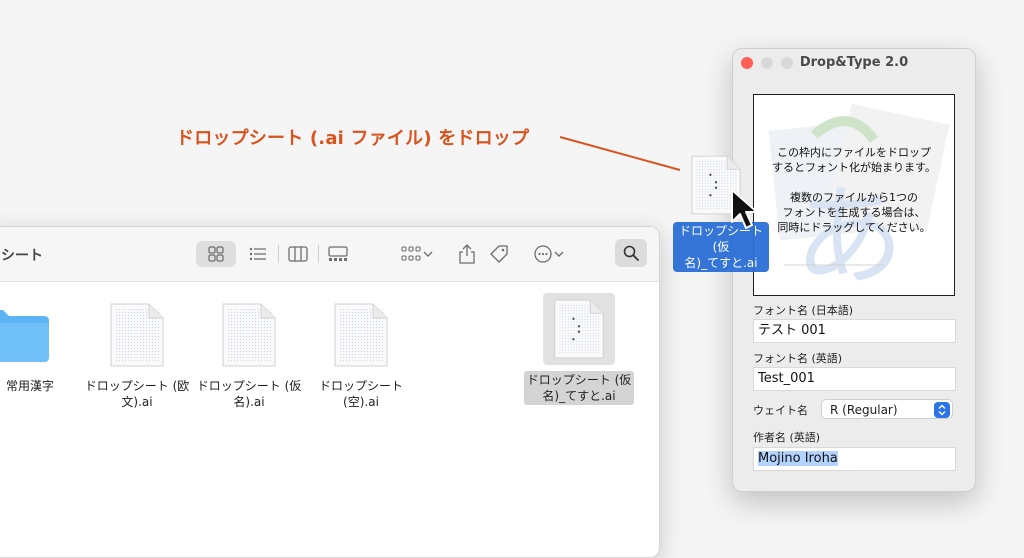 The height and width of the screenshot is (558, 1024). I want to click on file-label: 常用漢字, so click(29, 386).